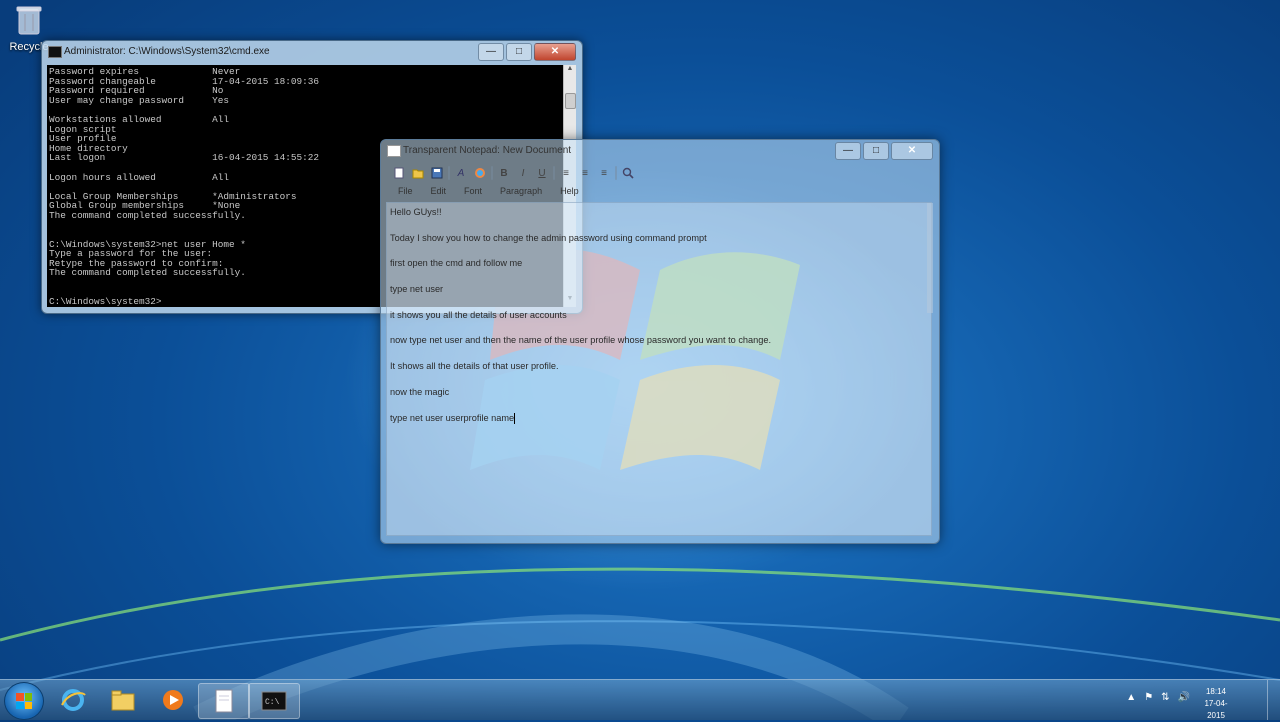 The height and width of the screenshot is (722, 1280). I want to click on notepad-toolbar: A B I U ≡ ≡ ≡, so click(513, 173).